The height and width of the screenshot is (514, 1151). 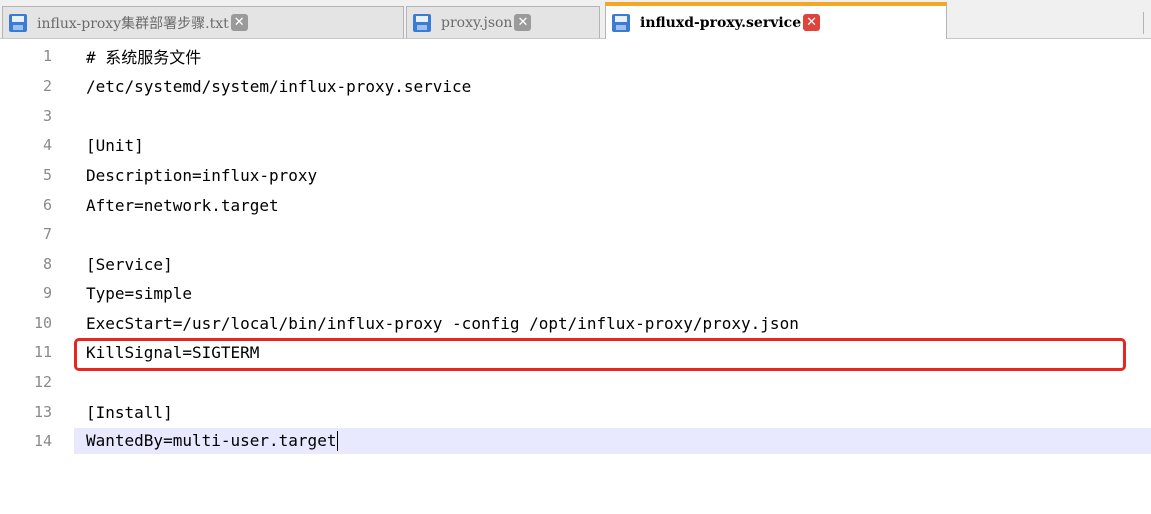 I want to click on line-text: Type=simple, so click(x=139, y=293).